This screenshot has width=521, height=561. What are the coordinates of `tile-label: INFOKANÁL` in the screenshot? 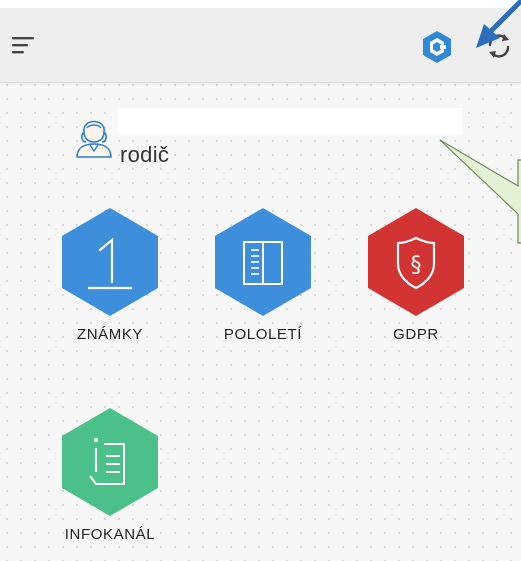 It's located at (110, 534).